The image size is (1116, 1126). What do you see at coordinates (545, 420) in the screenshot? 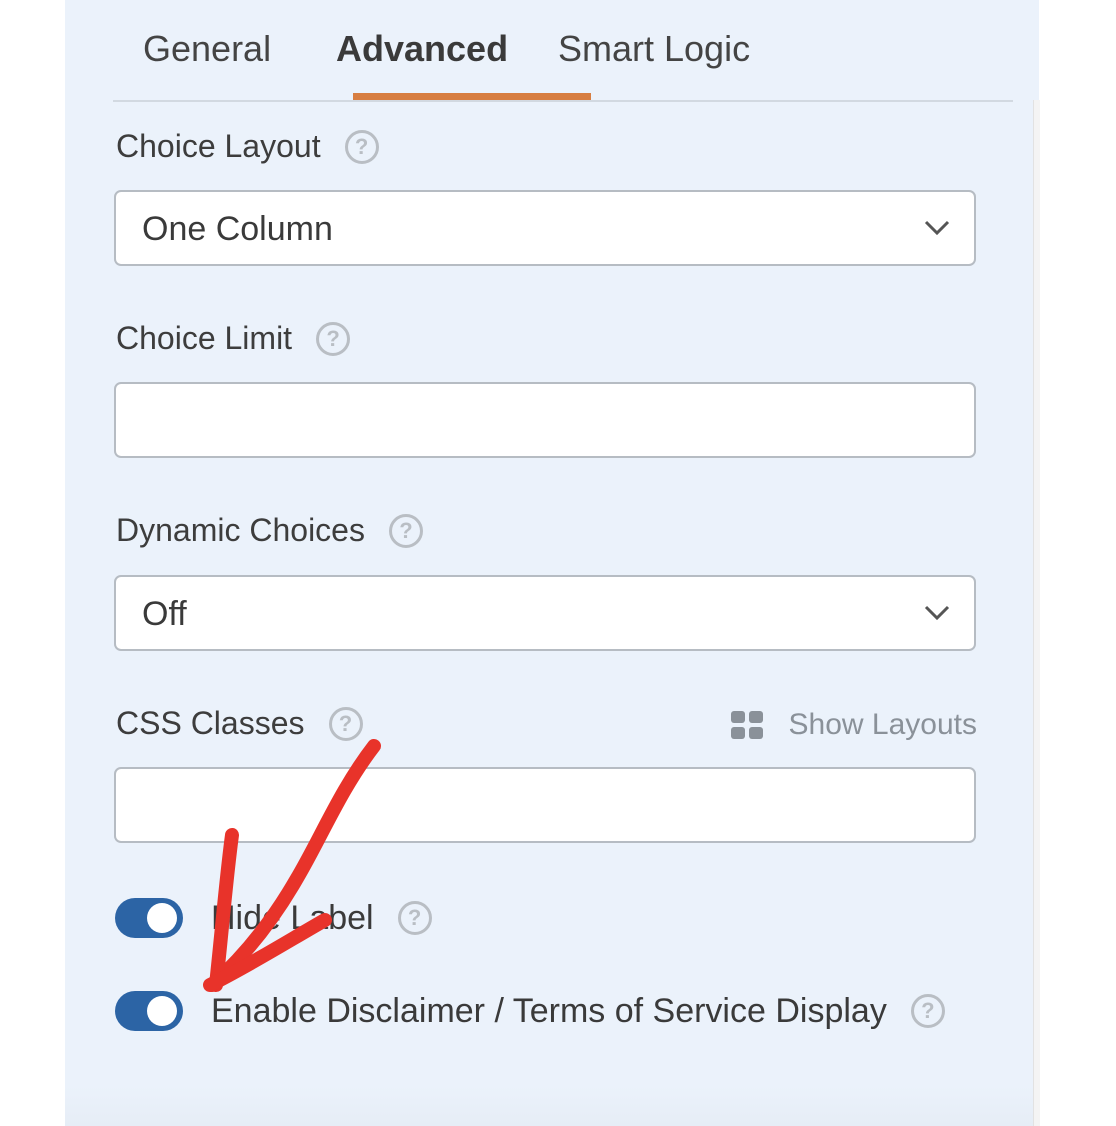
I see `choice-limit-input` at bounding box center [545, 420].